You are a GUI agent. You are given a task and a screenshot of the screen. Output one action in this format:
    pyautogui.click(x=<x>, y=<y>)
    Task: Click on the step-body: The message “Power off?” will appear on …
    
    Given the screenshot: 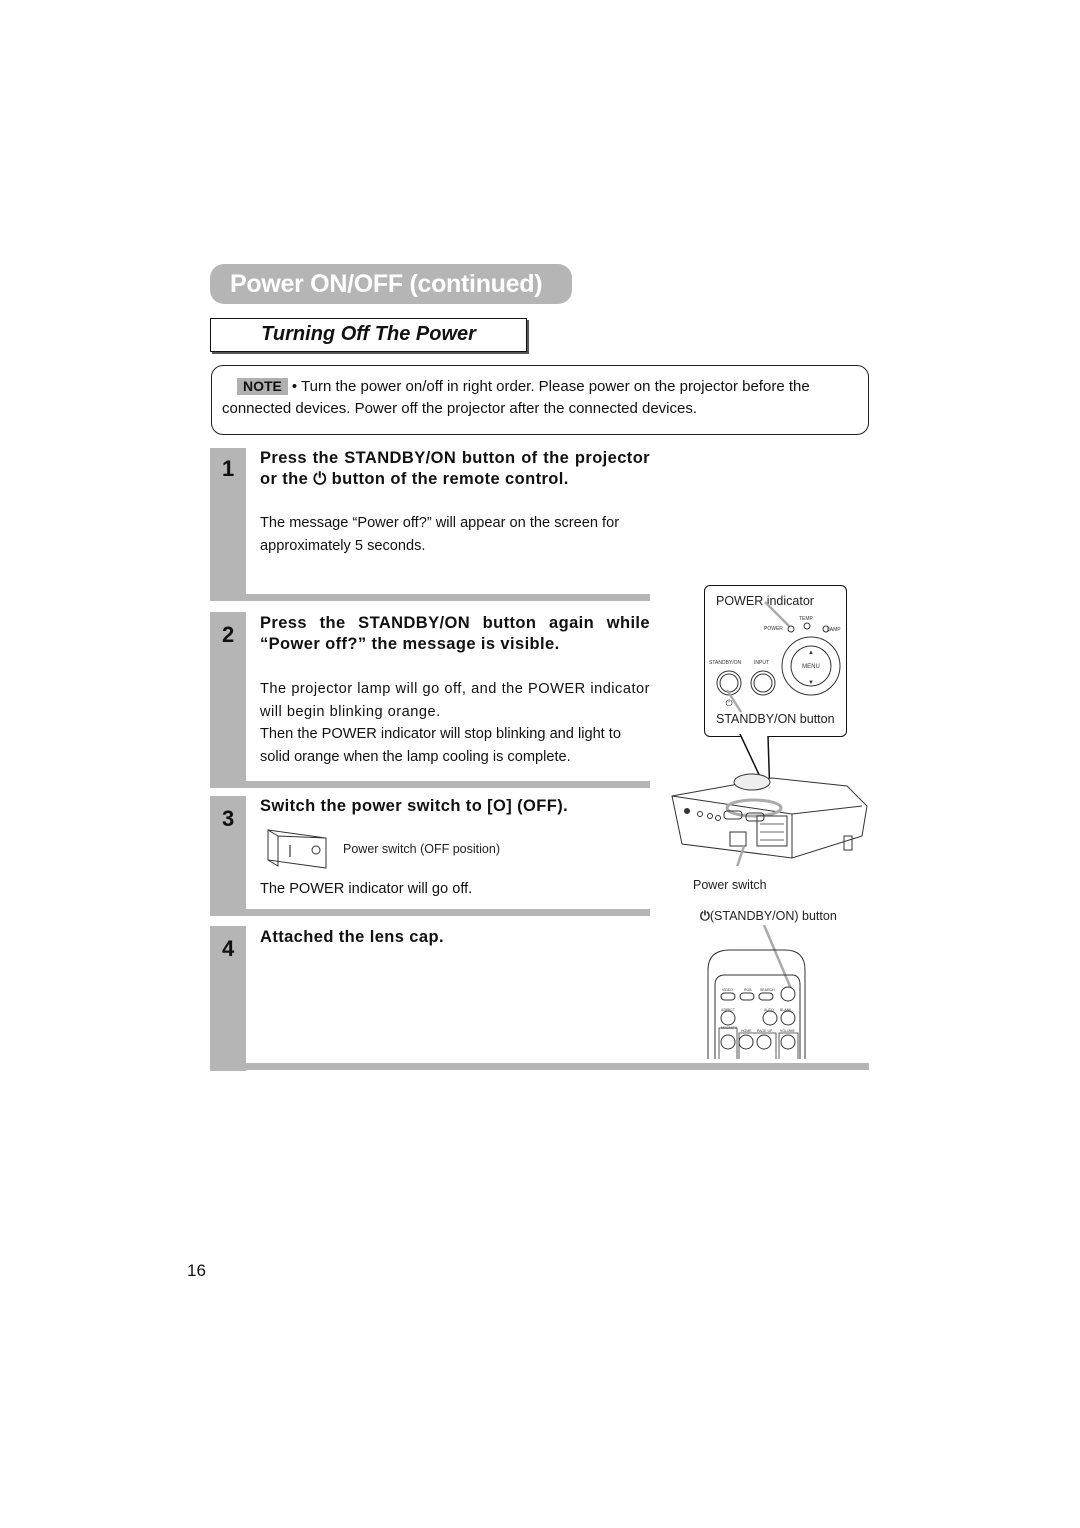 What is the action you would take?
    pyautogui.click(x=455, y=534)
    